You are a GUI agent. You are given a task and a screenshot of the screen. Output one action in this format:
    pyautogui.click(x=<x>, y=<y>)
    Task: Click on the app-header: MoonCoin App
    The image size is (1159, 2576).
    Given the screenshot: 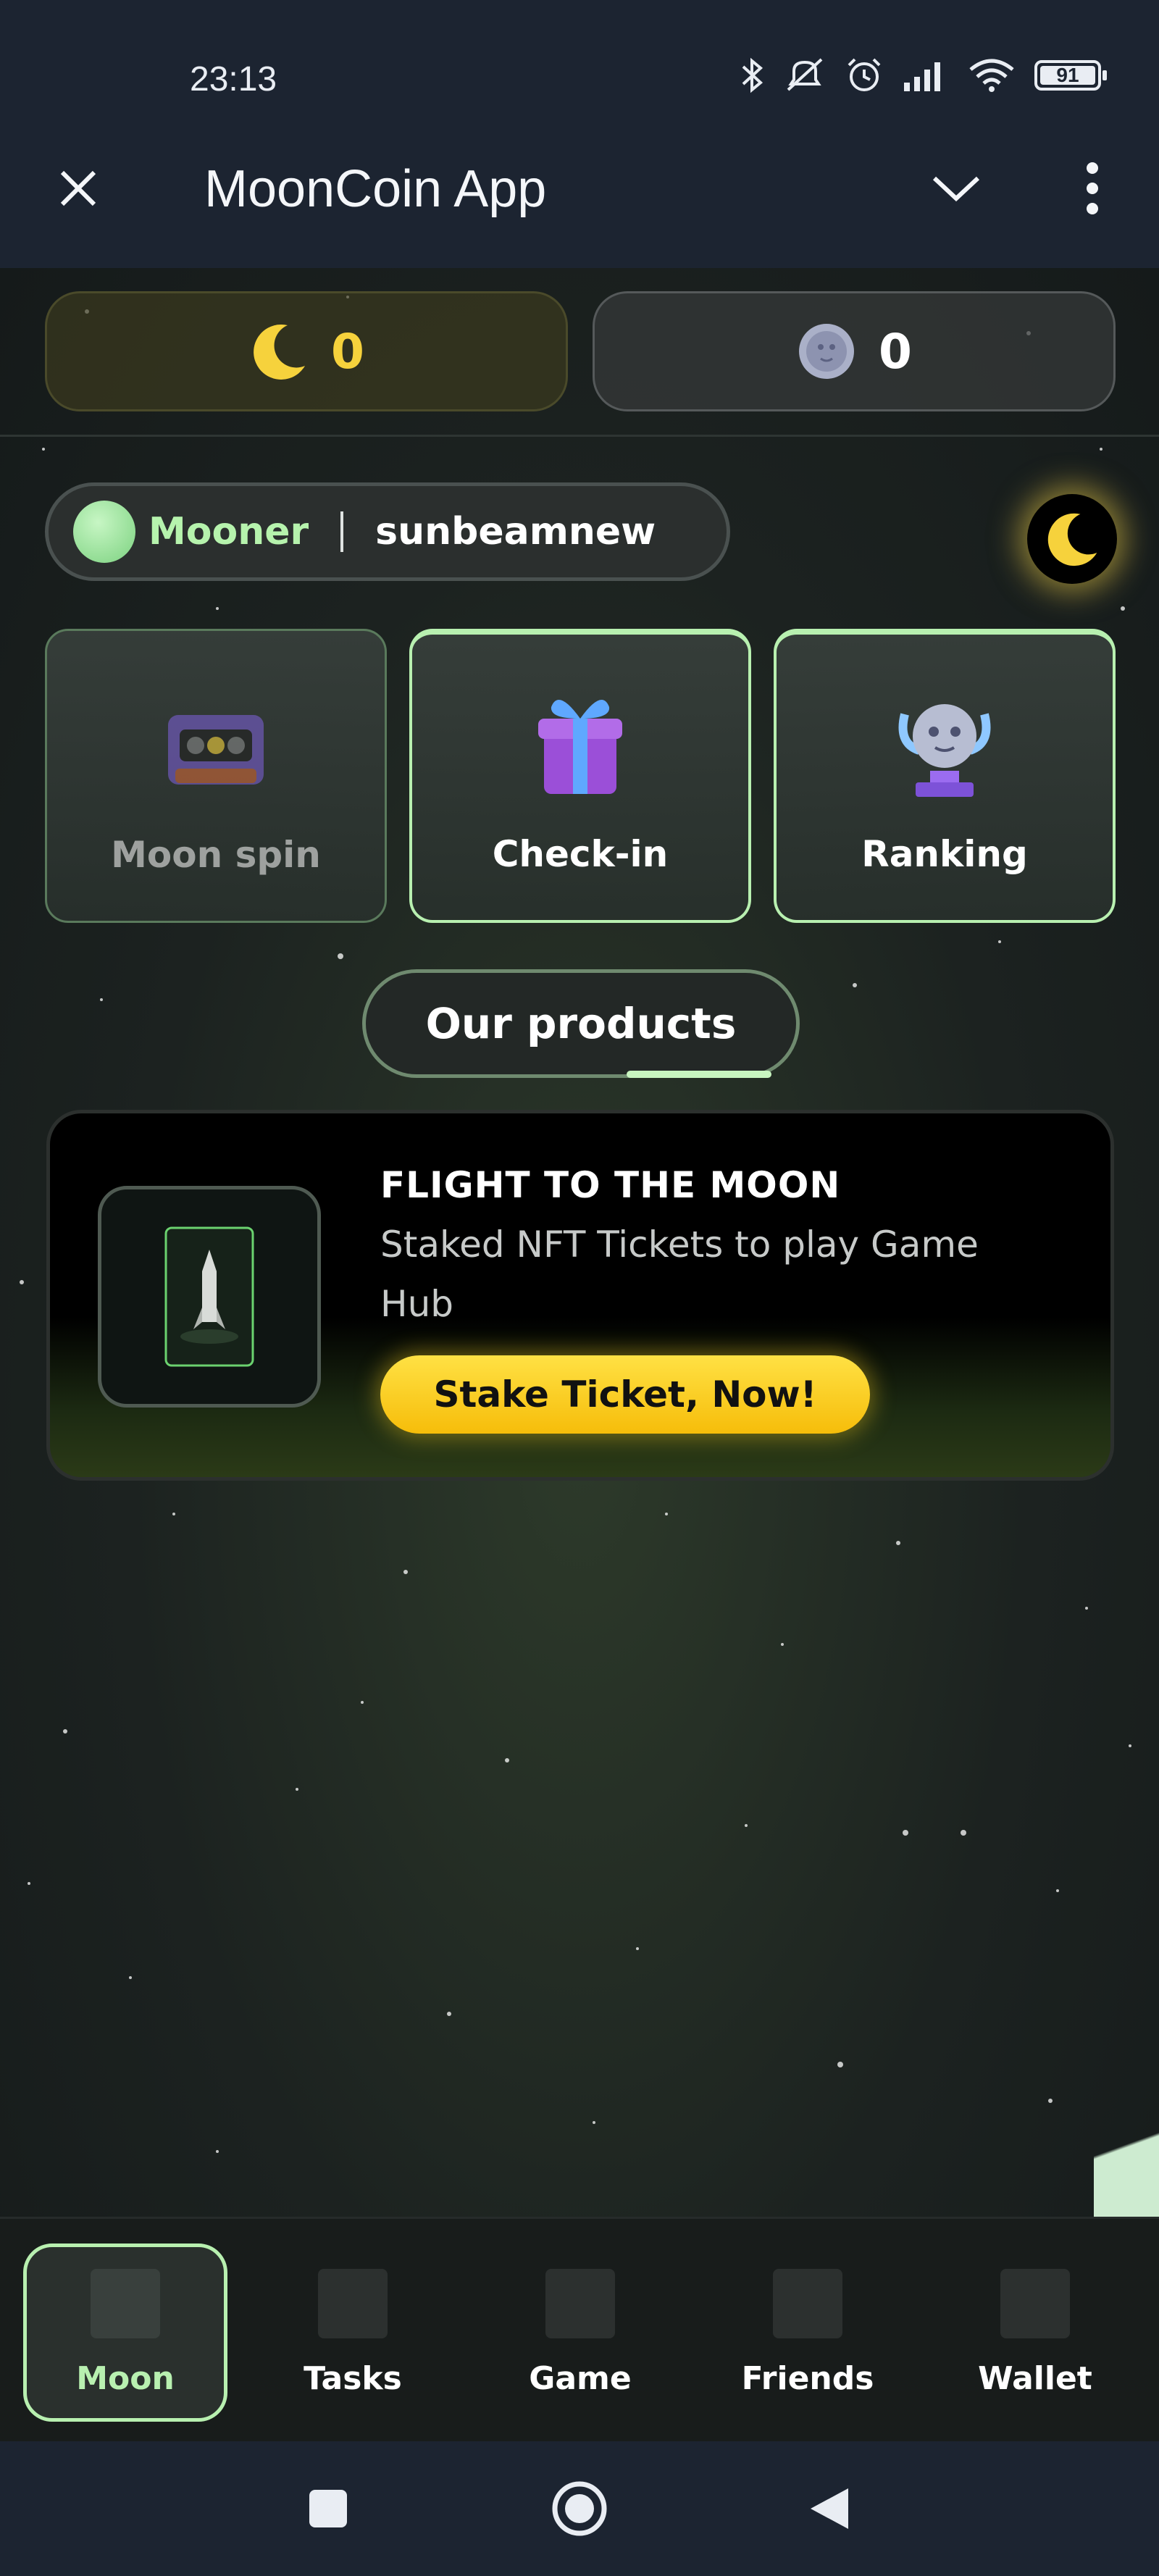 What is the action you would take?
    pyautogui.click(x=579, y=203)
    